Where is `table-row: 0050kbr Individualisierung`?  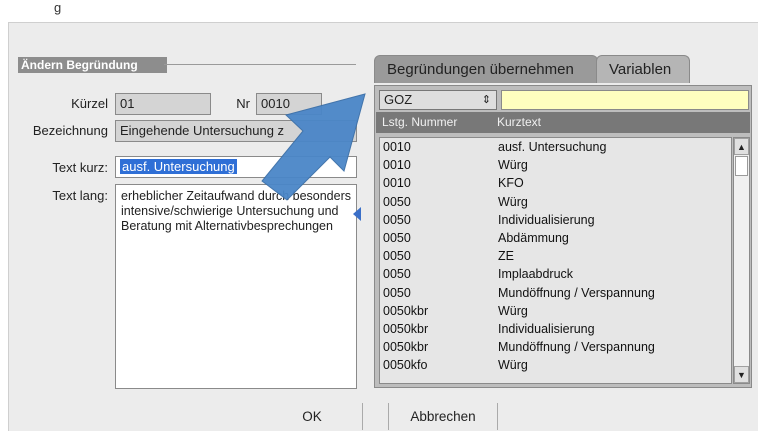
table-row: 0050kbr Individualisierung is located at coordinates (555, 329).